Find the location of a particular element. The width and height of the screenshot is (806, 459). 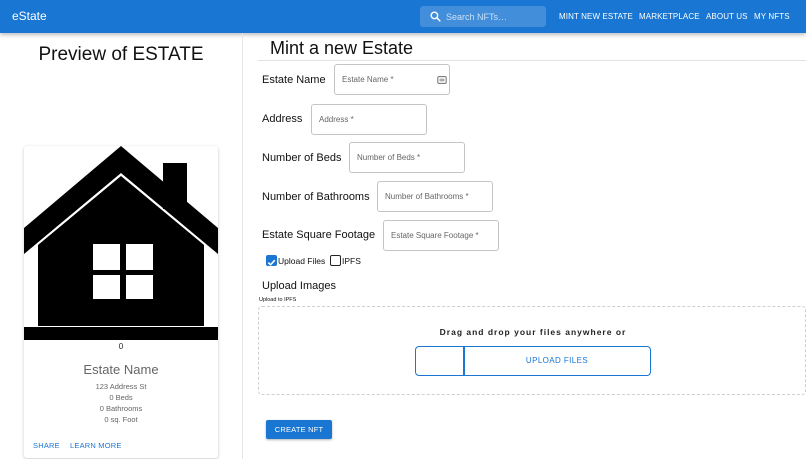

sqft-label: Estate Square Footage is located at coordinates (319, 235).